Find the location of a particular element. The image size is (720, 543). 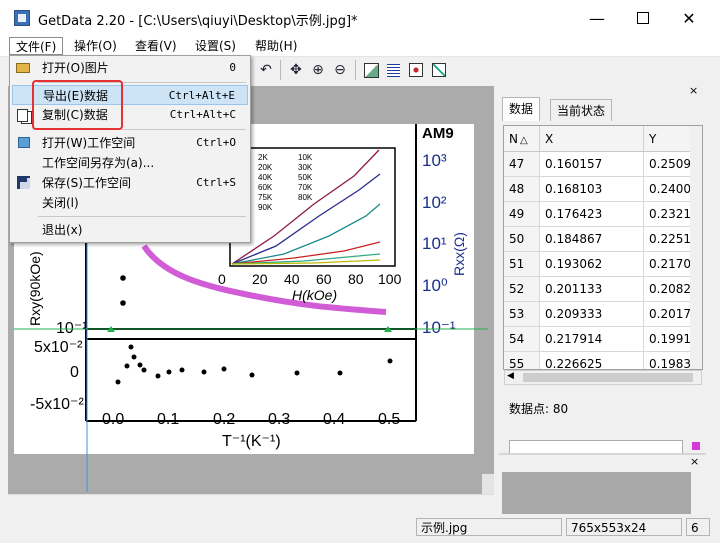

table-row: 52 0.201133 0.208271 is located at coordinates (603, 289).